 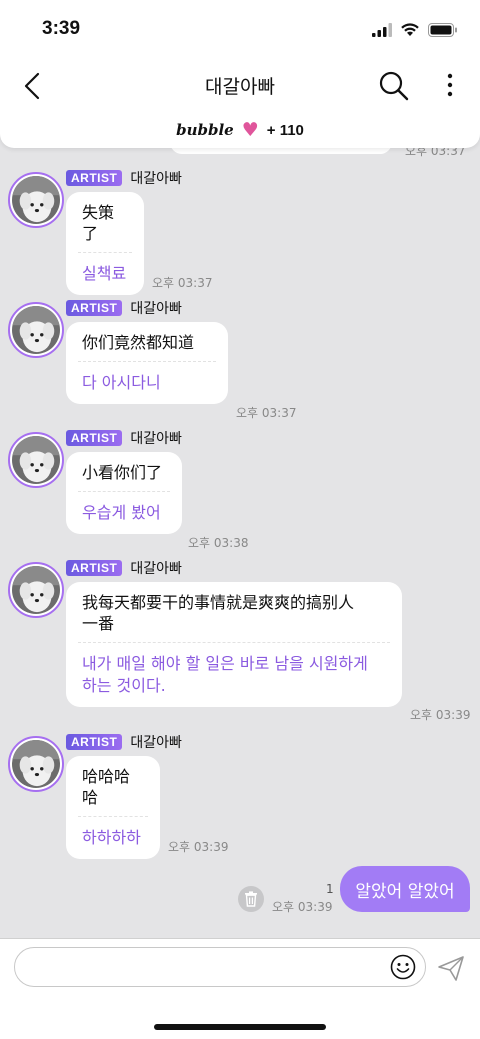 What do you see at coordinates (403, 967) in the screenshot?
I see `emoji-icon` at bounding box center [403, 967].